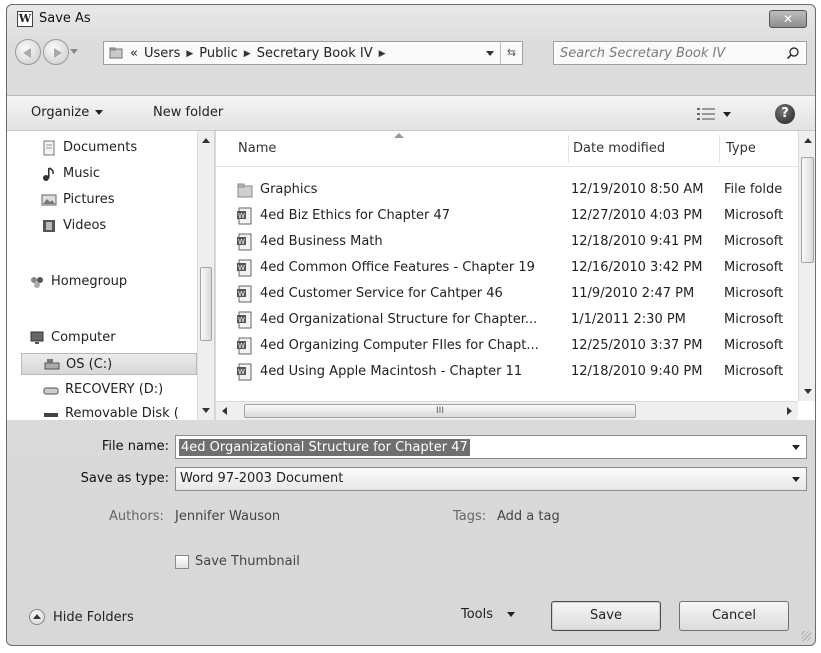 This screenshot has width=821, height=653. I want to click on navigation-scrollbar, so click(205, 275).